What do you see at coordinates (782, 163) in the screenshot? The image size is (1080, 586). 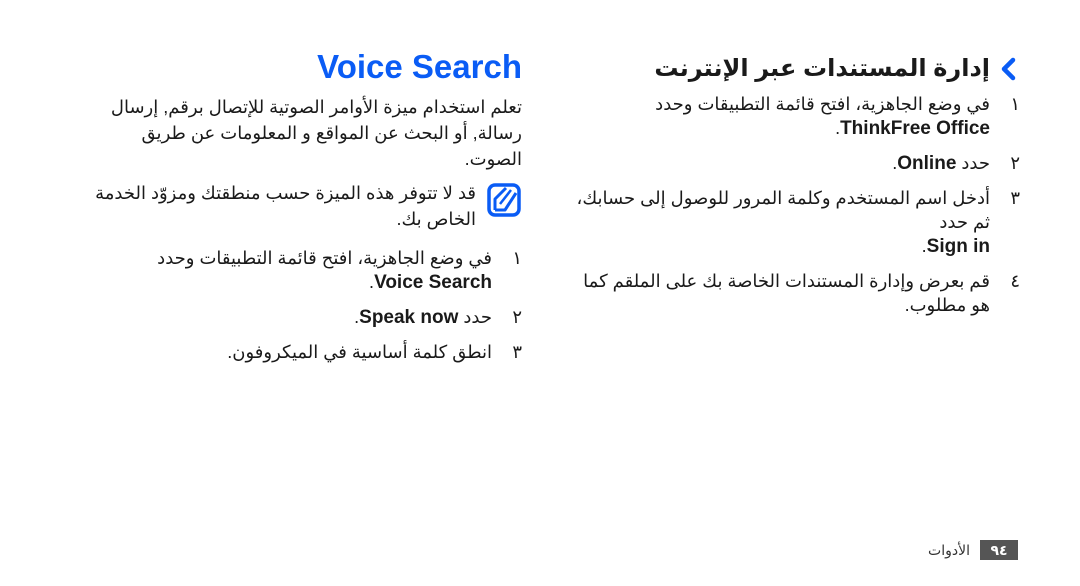 I see `step-text: حدد Online.` at bounding box center [782, 163].